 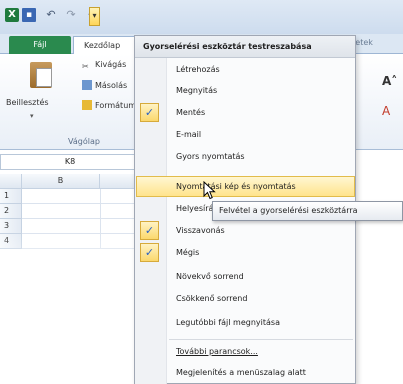 I want to click on menu-item-label: Gyors nyomtatás, so click(x=210, y=156).